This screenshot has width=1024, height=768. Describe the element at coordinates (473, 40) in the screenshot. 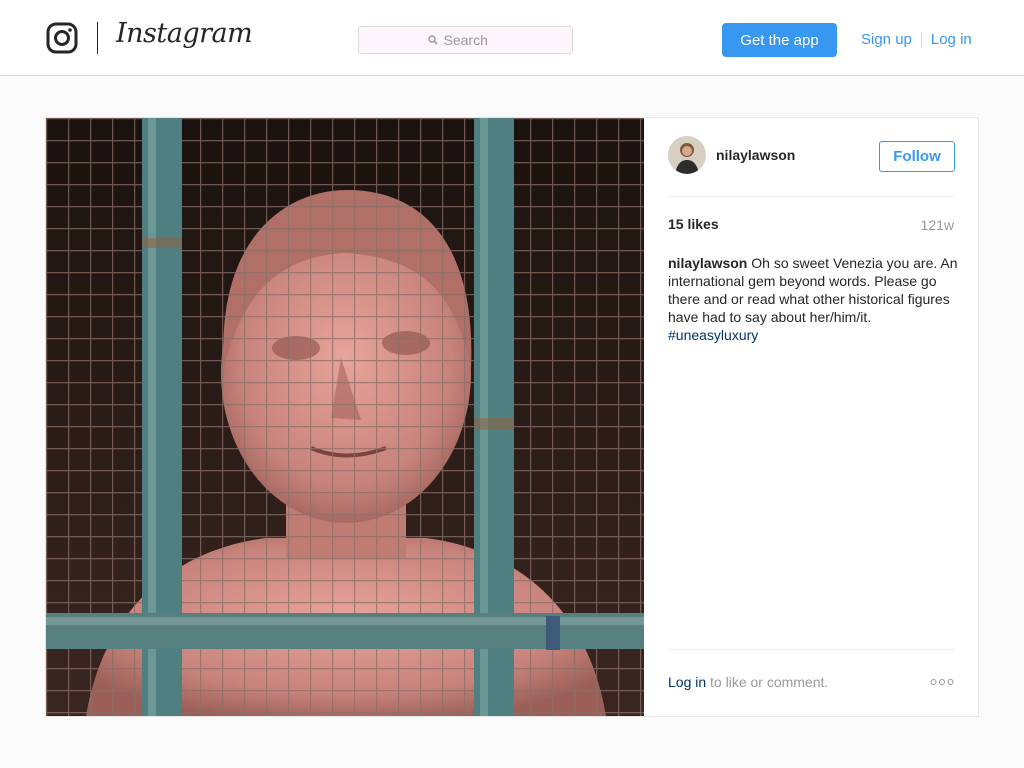

I see `search-input` at that location.